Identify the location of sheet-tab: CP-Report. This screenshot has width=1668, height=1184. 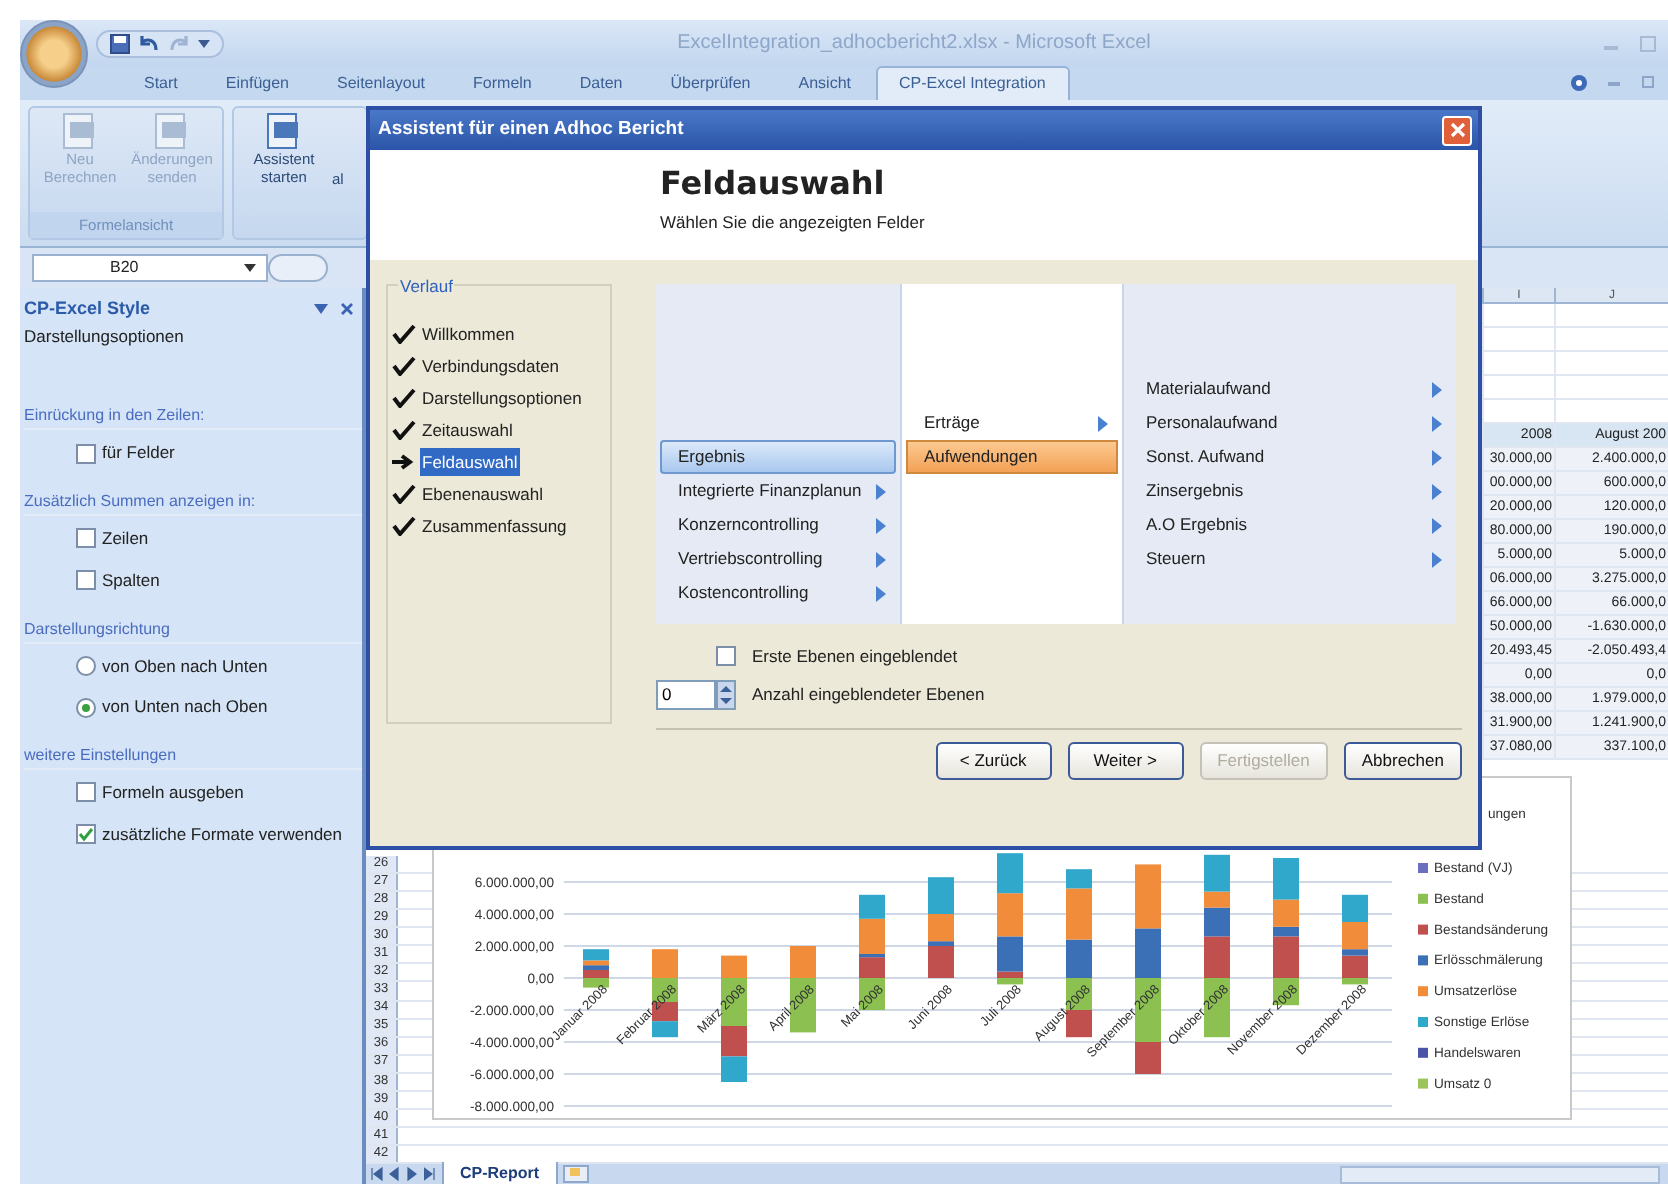
(500, 1173).